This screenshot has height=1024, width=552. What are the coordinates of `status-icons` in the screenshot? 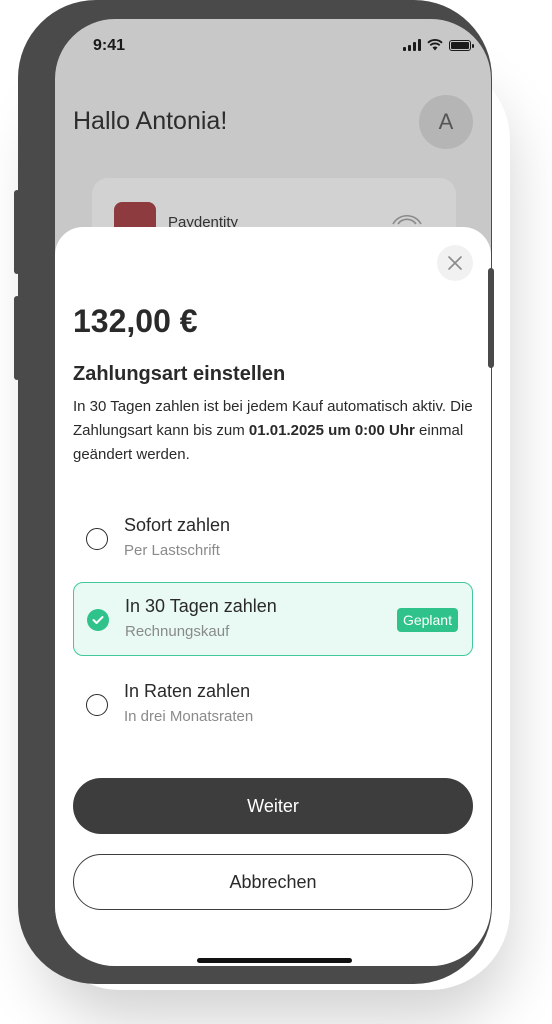 It's located at (438, 45).